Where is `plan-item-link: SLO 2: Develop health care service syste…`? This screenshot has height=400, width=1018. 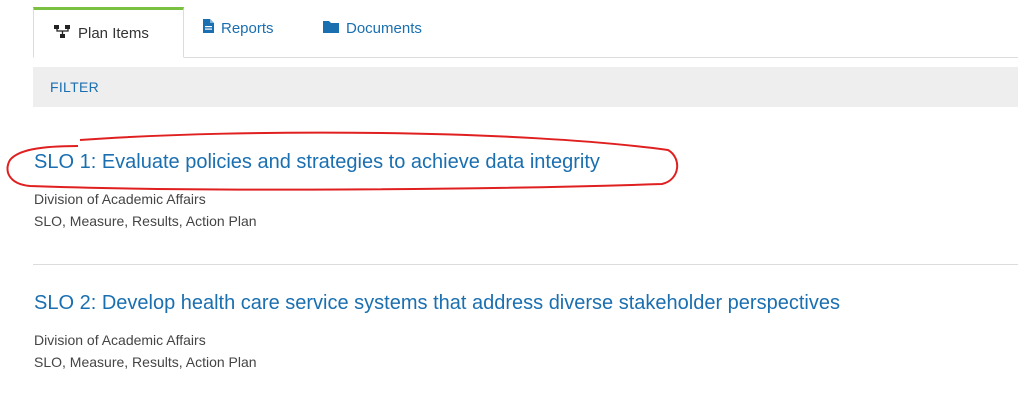
plan-item-link: SLO 2: Develop health care service syste… is located at coordinates (437, 303).